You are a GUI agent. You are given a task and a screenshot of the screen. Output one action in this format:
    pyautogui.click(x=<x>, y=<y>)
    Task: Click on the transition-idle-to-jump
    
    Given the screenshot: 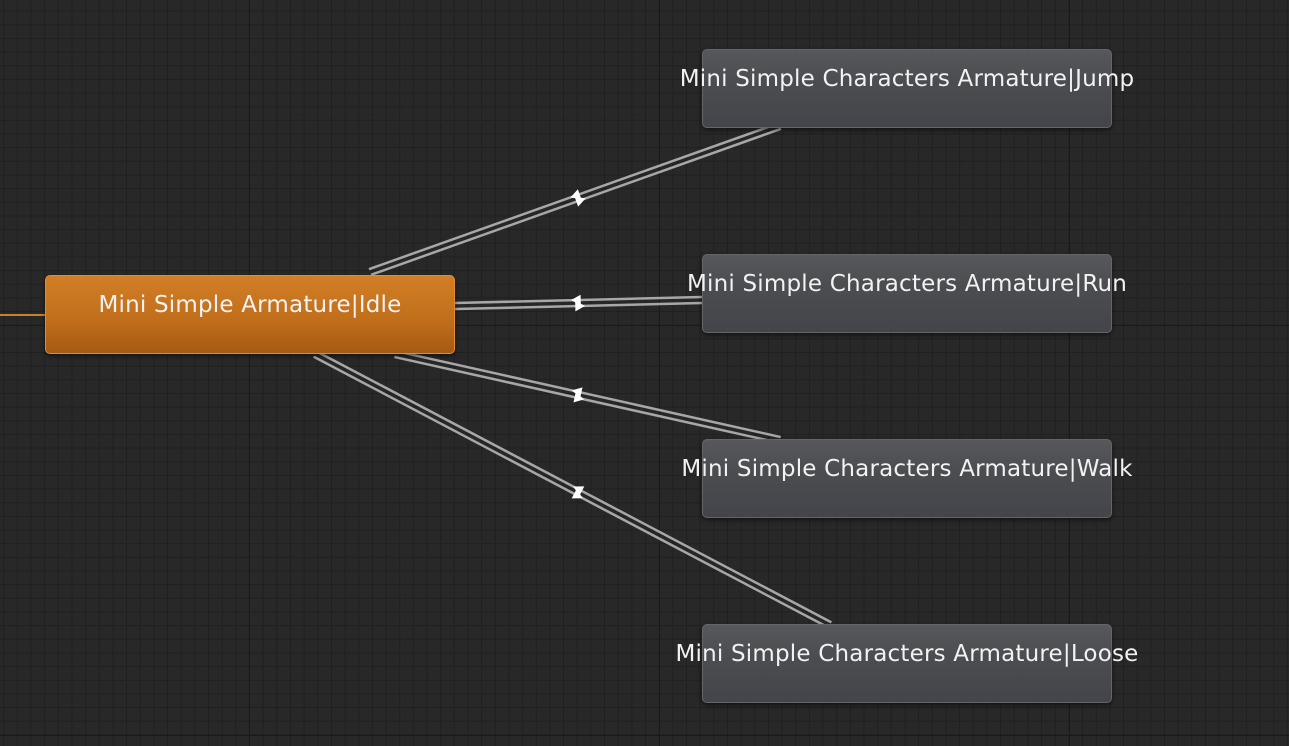 What is the action you would take?
    pyautogui.click(x=576, y=202)
    